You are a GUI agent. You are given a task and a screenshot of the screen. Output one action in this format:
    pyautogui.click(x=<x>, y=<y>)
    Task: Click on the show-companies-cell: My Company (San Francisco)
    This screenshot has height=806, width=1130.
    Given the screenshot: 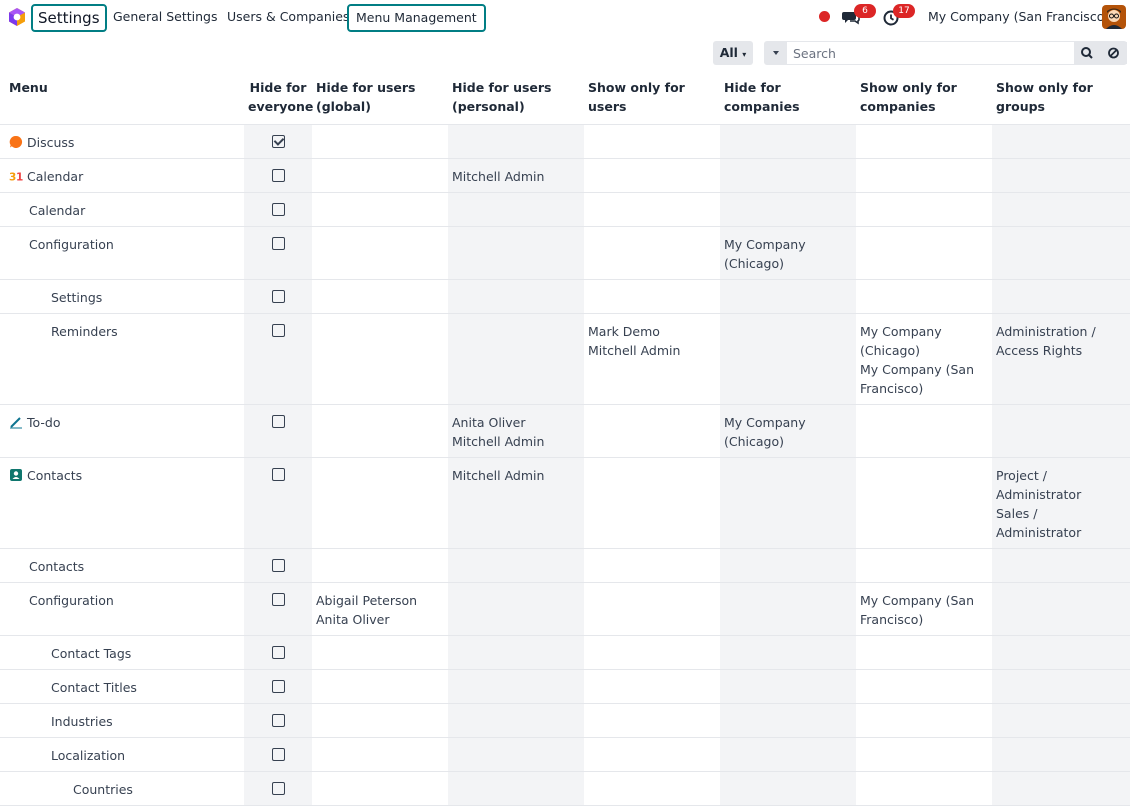 What is the action you would take?
    pyautogui.click(x=924, y=609)
    